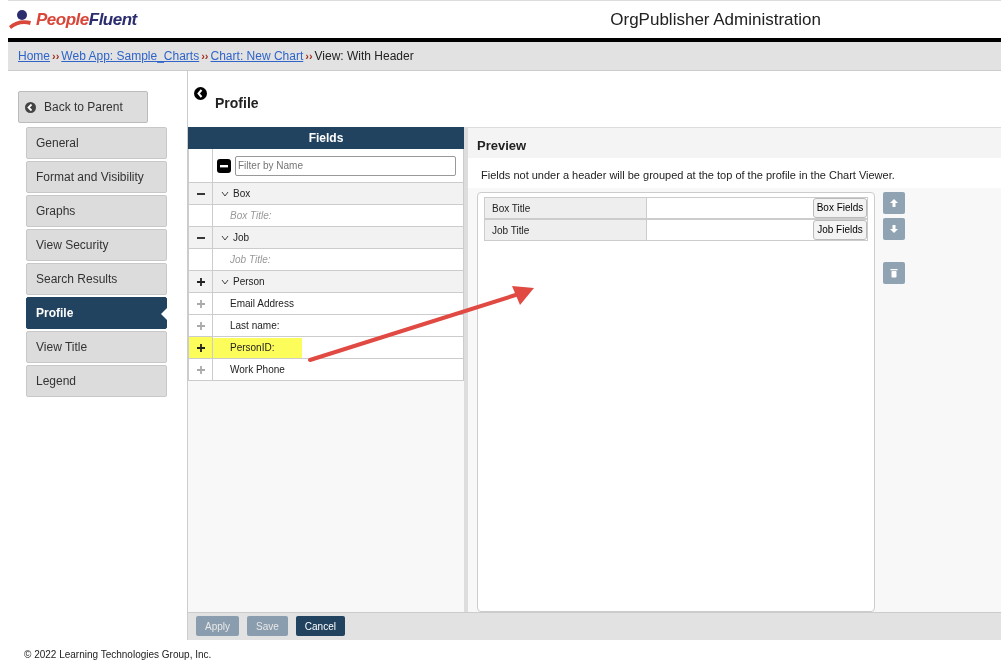 Image resolution: width=1001 pixels, height=670 pixels. What do you see at coordinates (320, 626) in the screenshot?
I see `action-button: Cancel` at bounding box center [320, 626].